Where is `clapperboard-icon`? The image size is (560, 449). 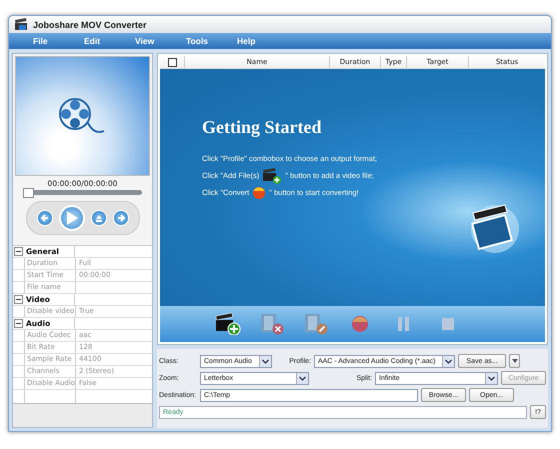
clapperboard-icon is located at coordinates (21, 24).